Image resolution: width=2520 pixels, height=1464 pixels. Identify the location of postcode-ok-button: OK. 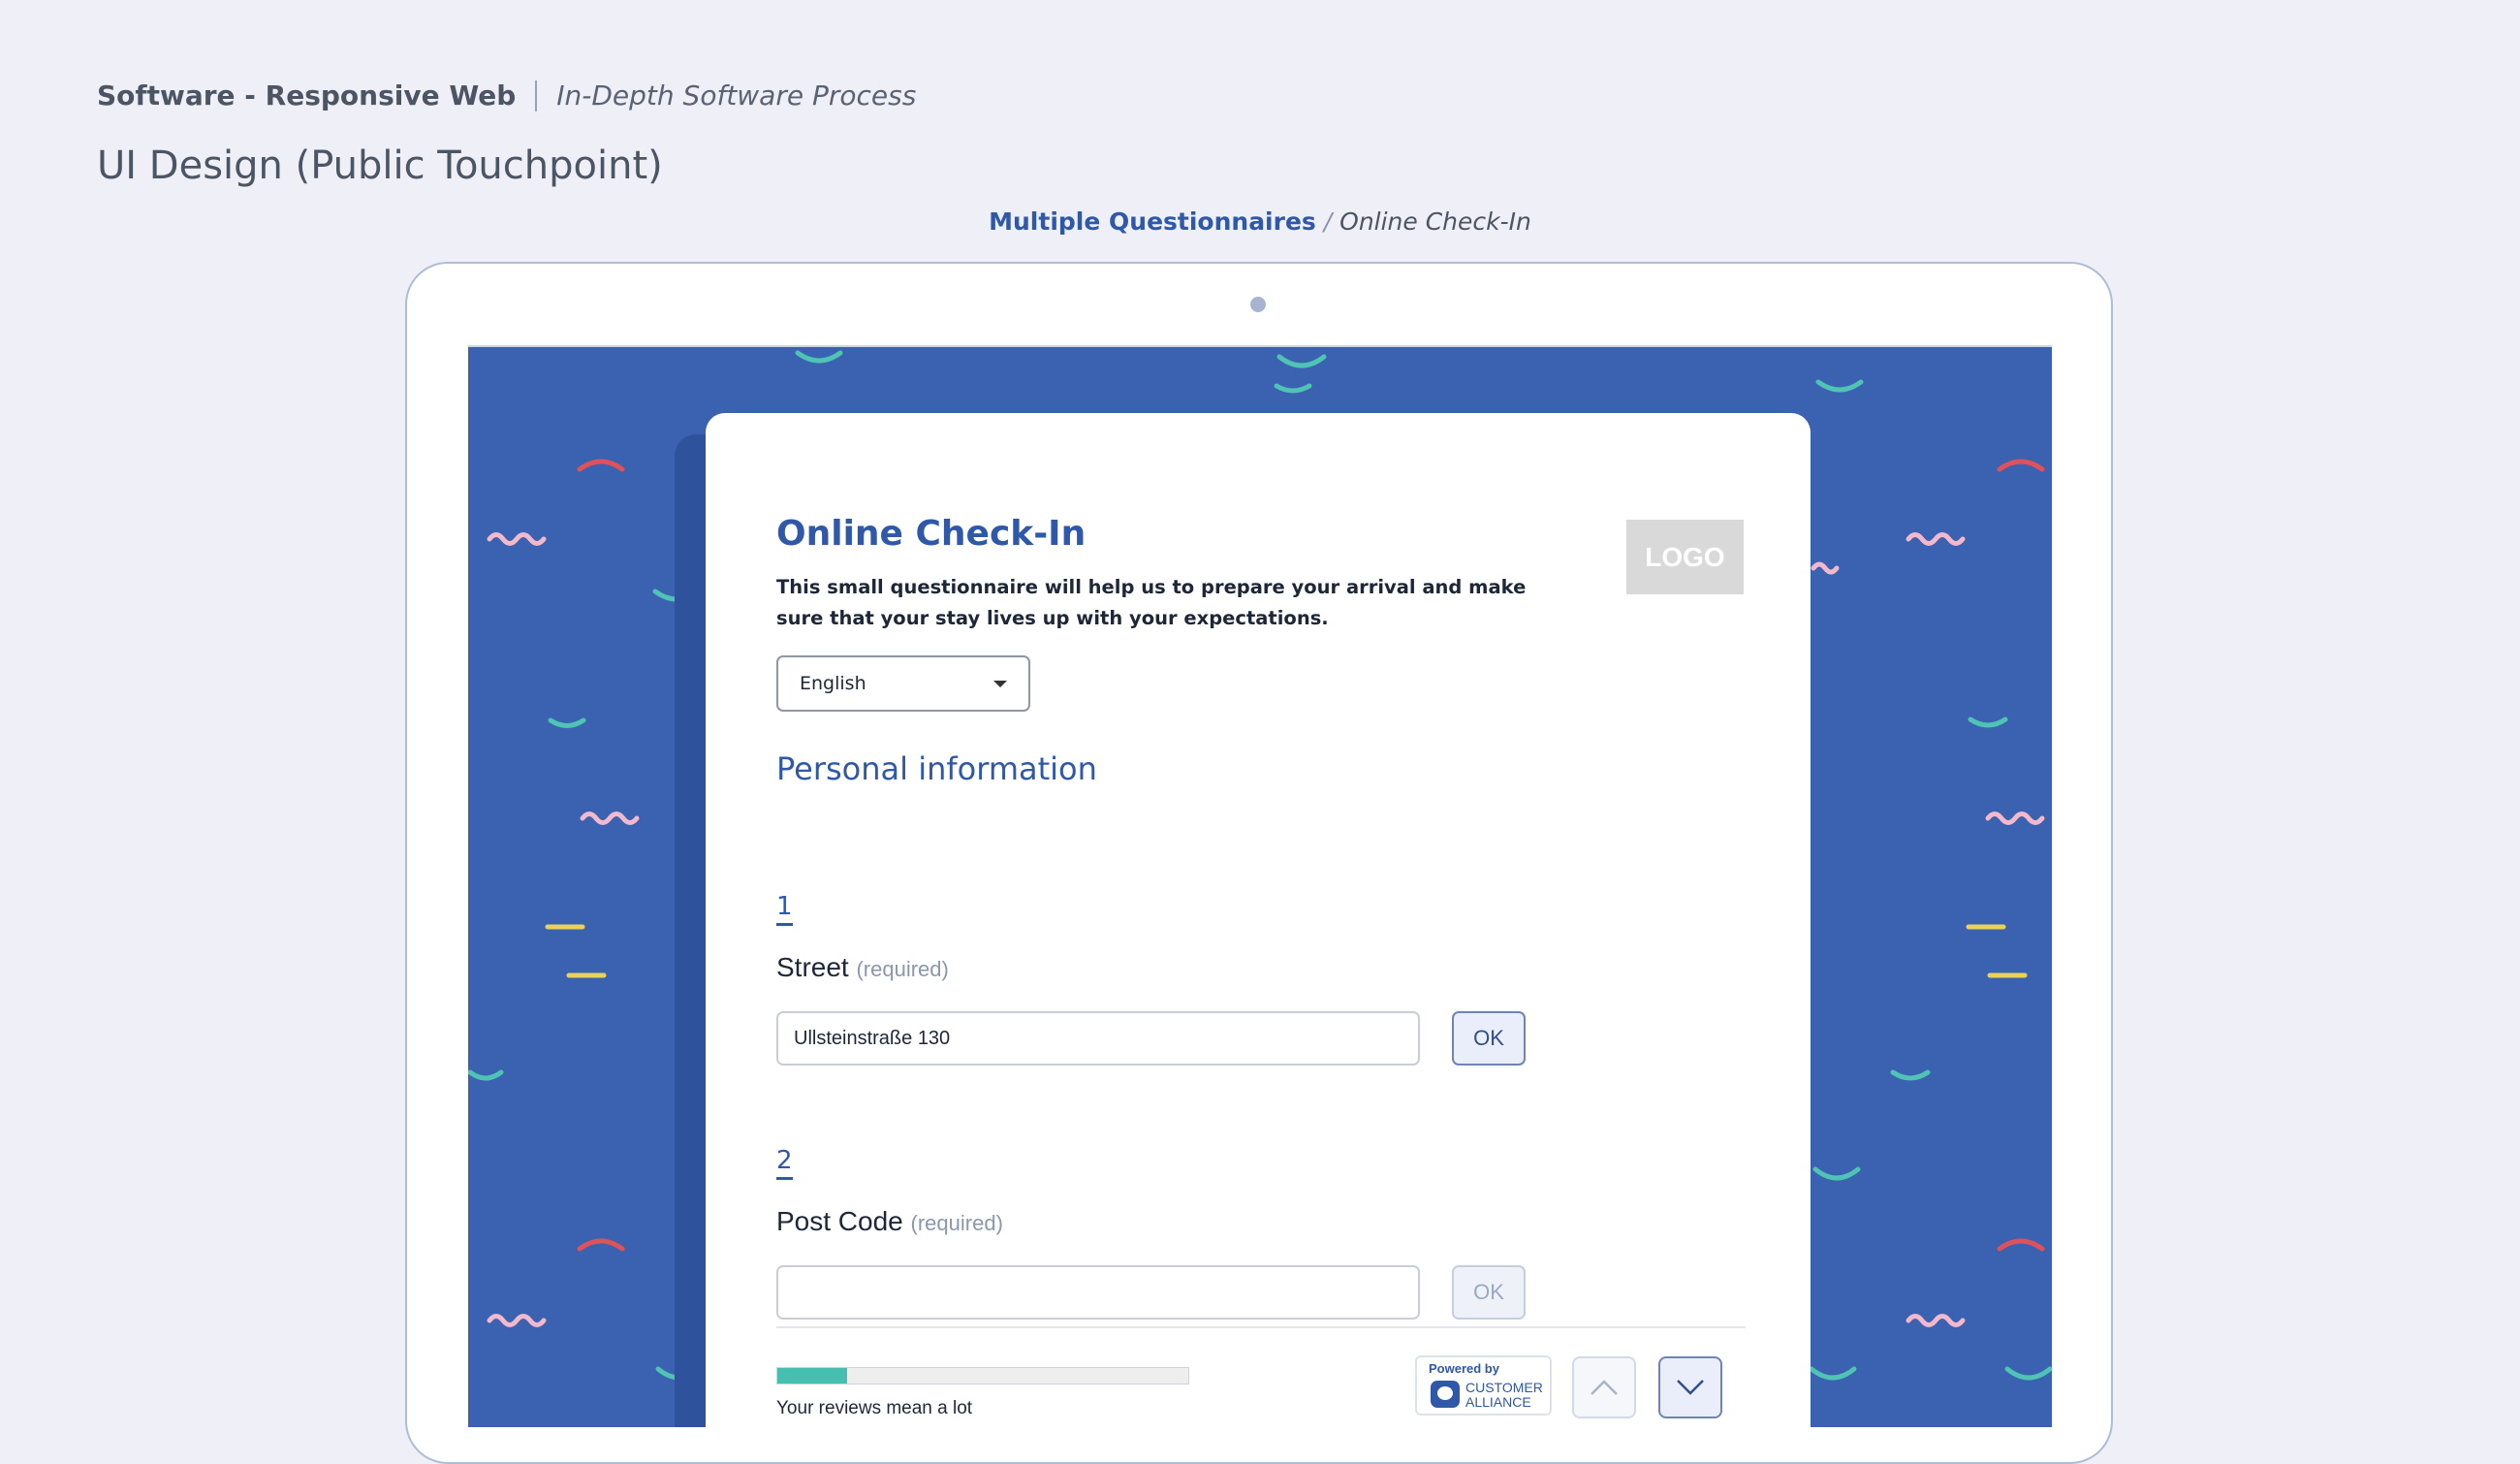
(1489, 1292).